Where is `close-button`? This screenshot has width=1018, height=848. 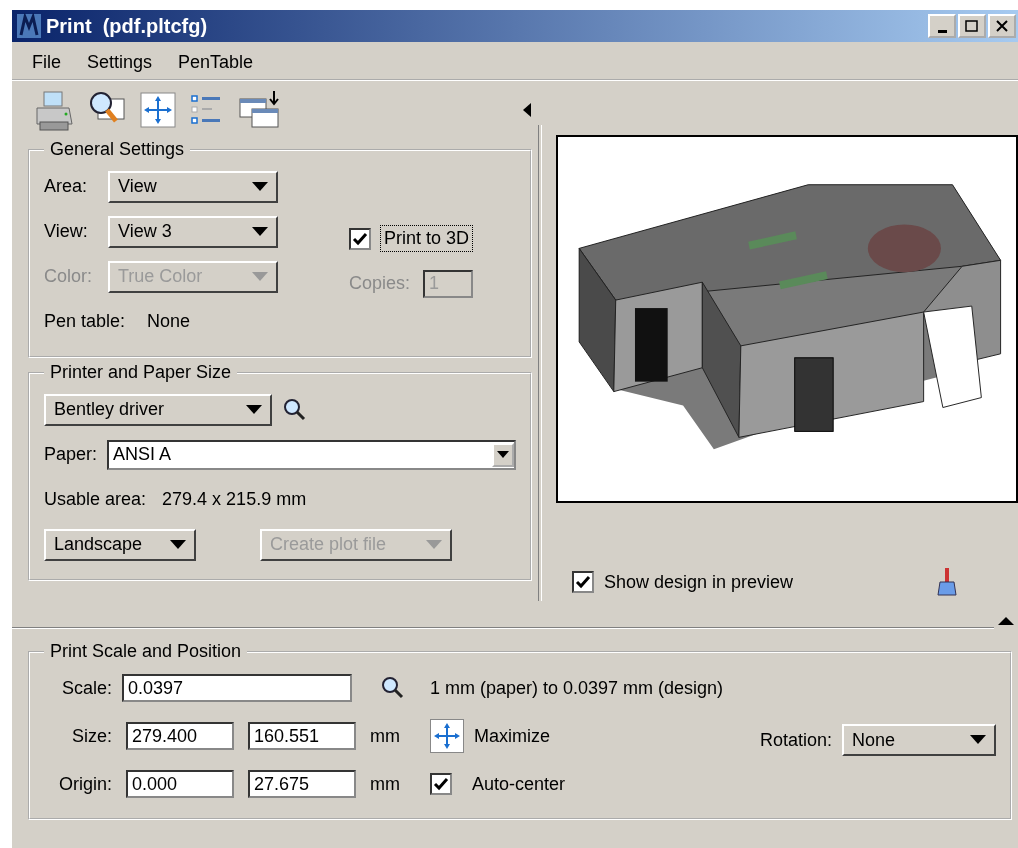 close-button is located at coordinates (1002, 26).